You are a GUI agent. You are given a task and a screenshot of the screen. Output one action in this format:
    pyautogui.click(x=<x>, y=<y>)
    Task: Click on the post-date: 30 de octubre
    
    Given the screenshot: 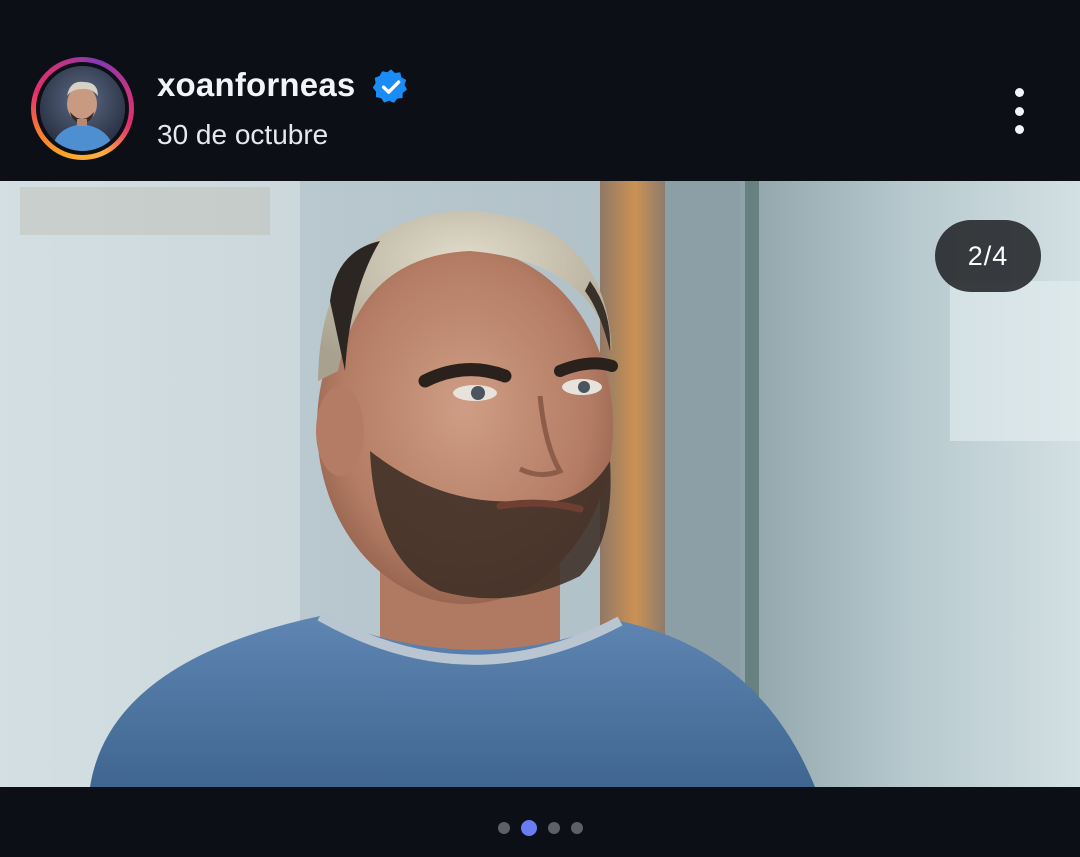 What is the action you would take?
    pyautogui.click(x=243, y=134)
    